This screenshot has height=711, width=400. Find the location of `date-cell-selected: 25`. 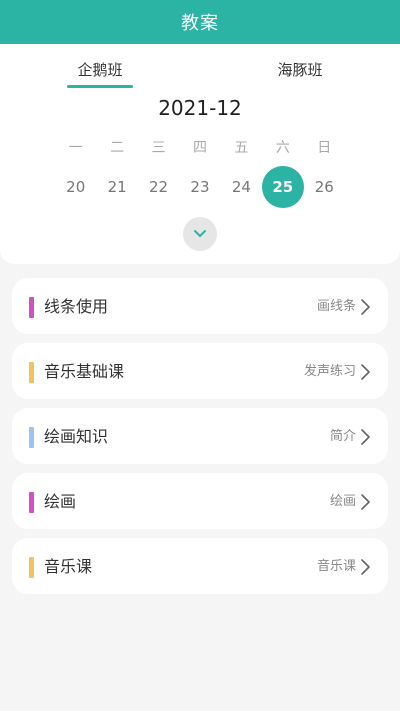

date-cell-selected: 25 is located at coordinates (283, 187).